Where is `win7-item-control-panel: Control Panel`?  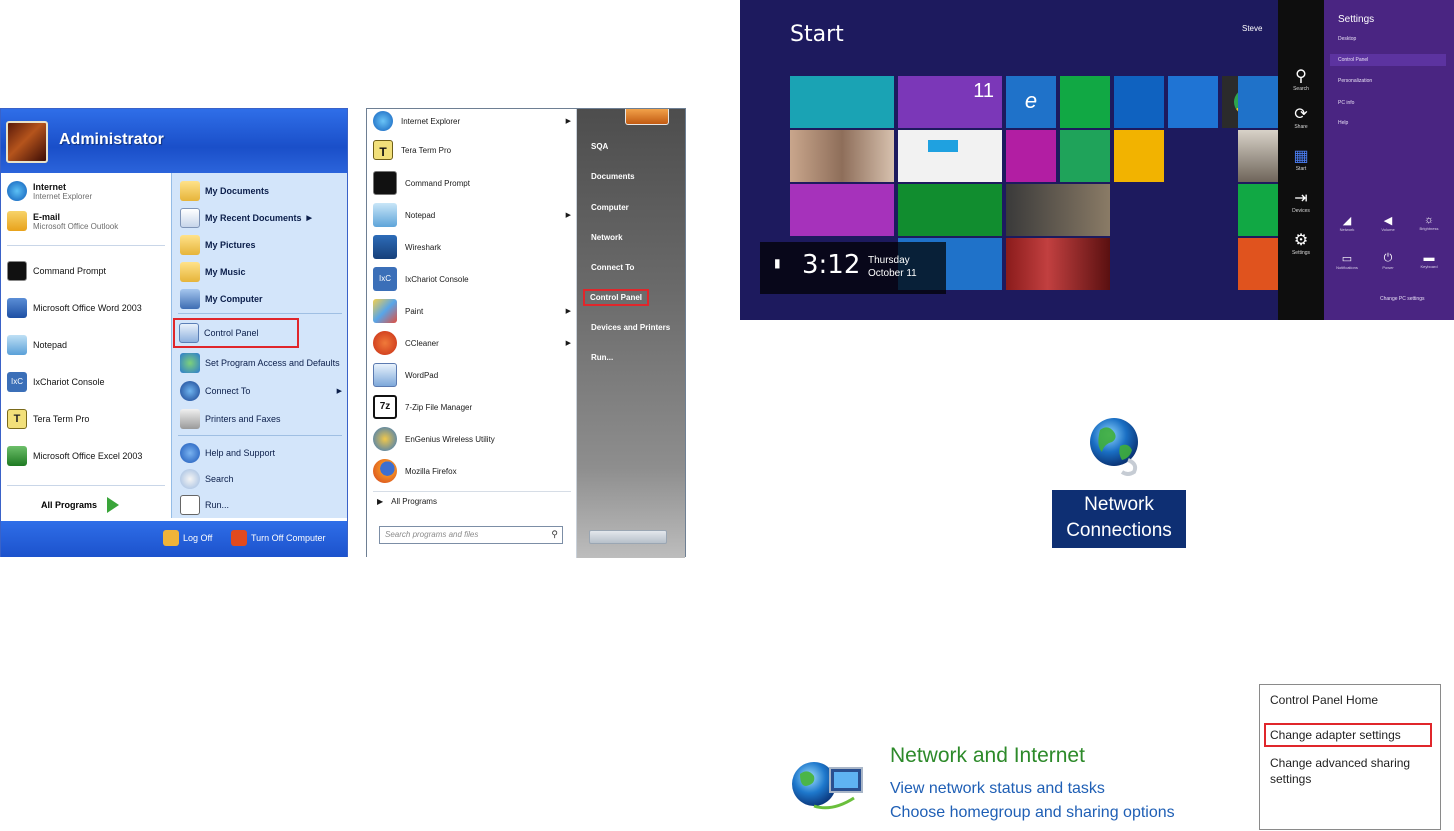 win7-item-control-panel: Control Panel is located at coordinates (616, 297).